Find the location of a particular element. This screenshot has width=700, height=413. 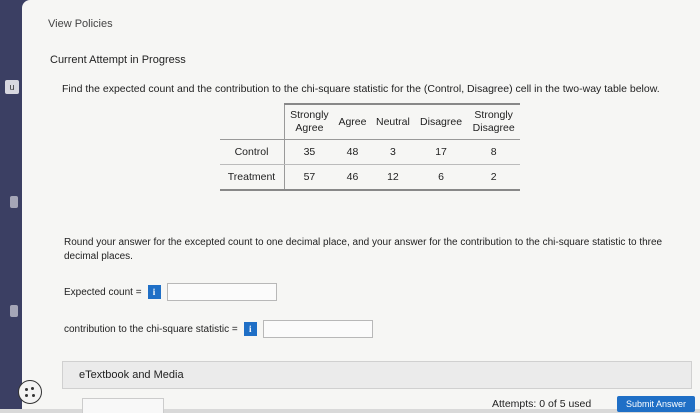

table-cell: 2 is located at coordinates (493, 177).